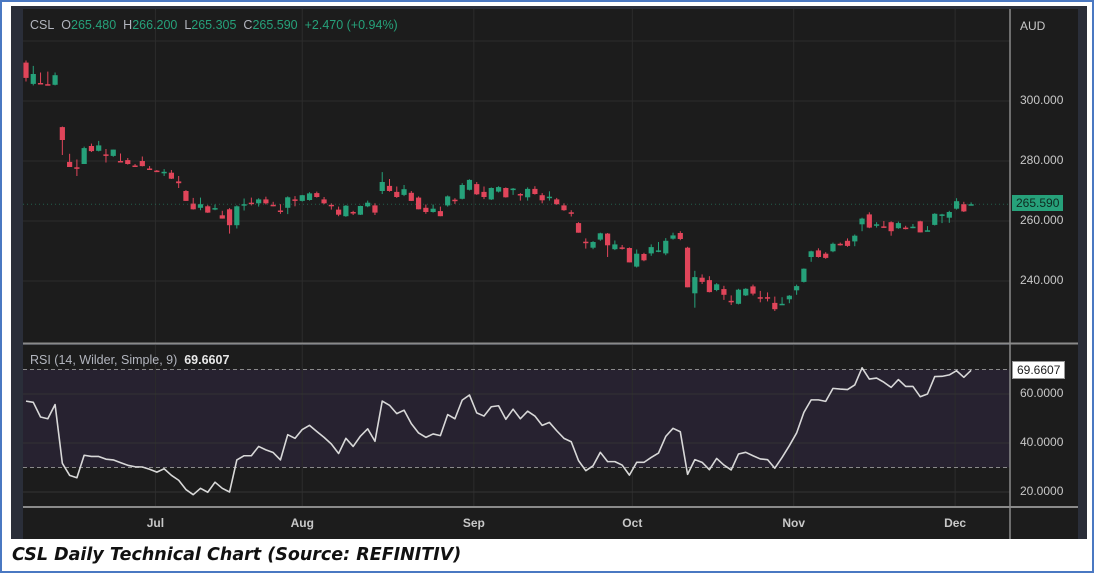  What do you see at coordinates (66, 25) in the screenshot?
I see `open-key: O` at bounding box center [66, 25].